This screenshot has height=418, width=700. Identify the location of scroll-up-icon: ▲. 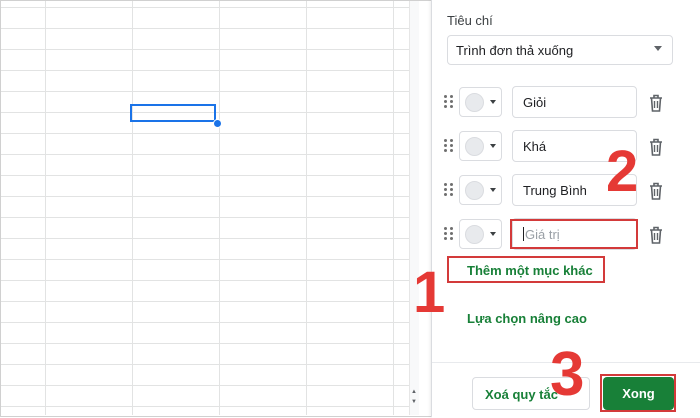
(414, 392).